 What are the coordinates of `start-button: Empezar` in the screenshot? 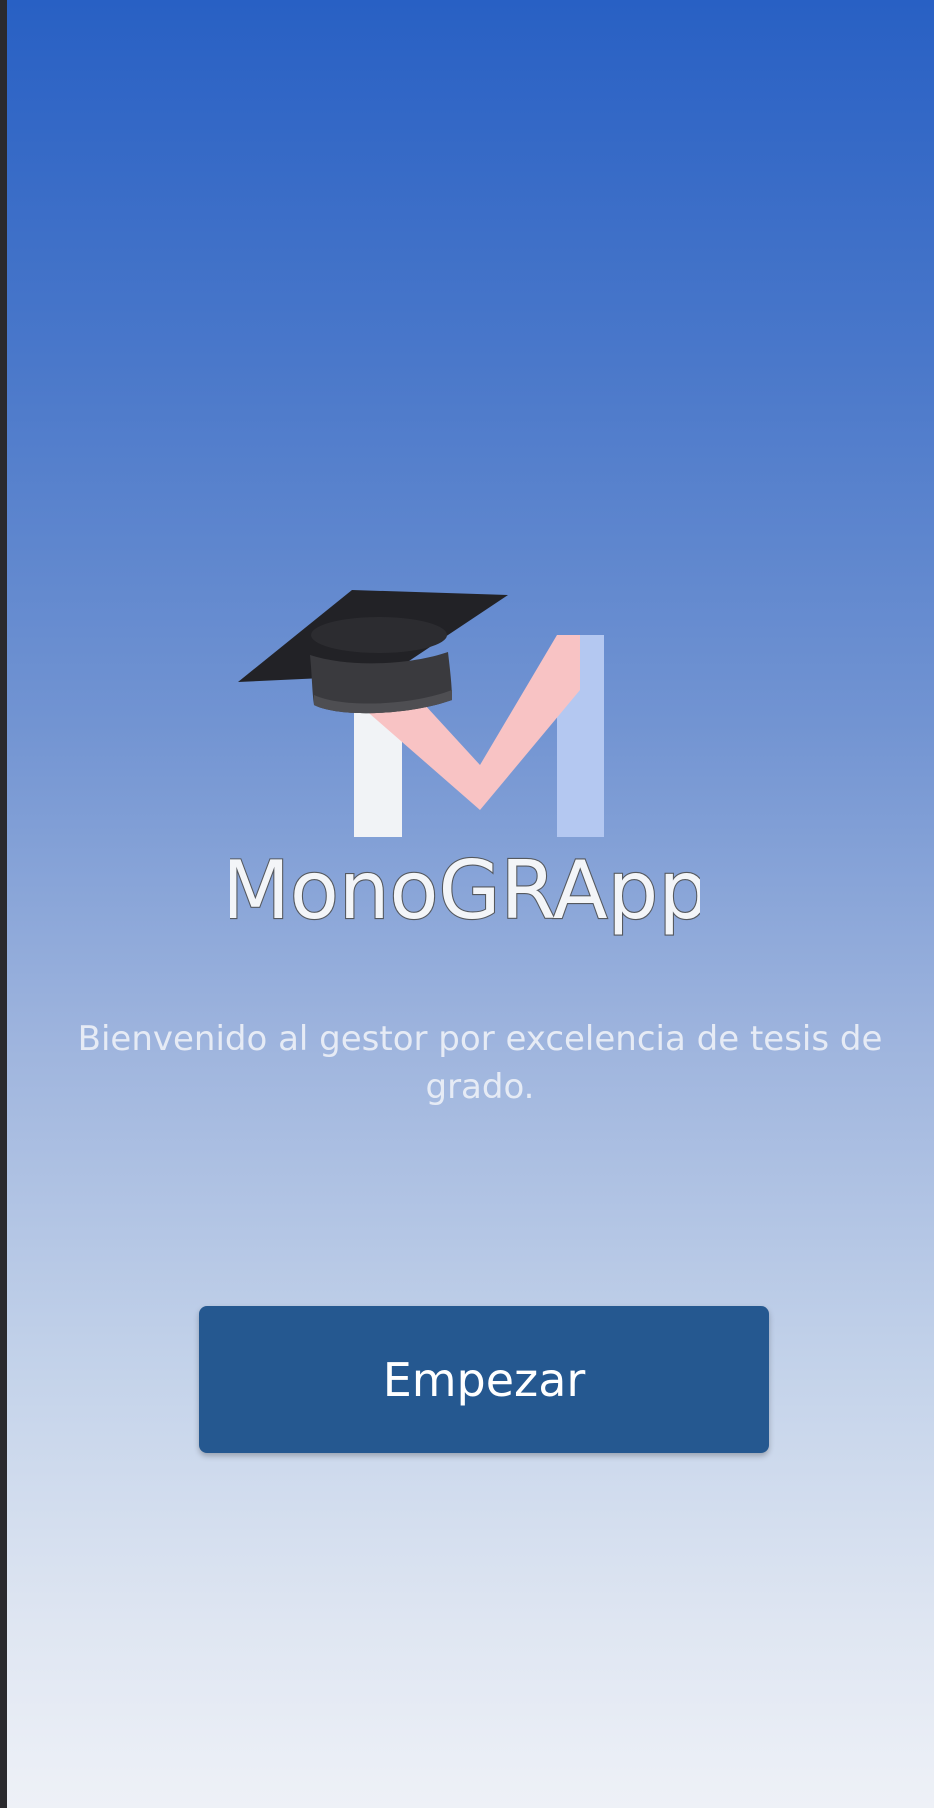 It's located at (484, 1379).